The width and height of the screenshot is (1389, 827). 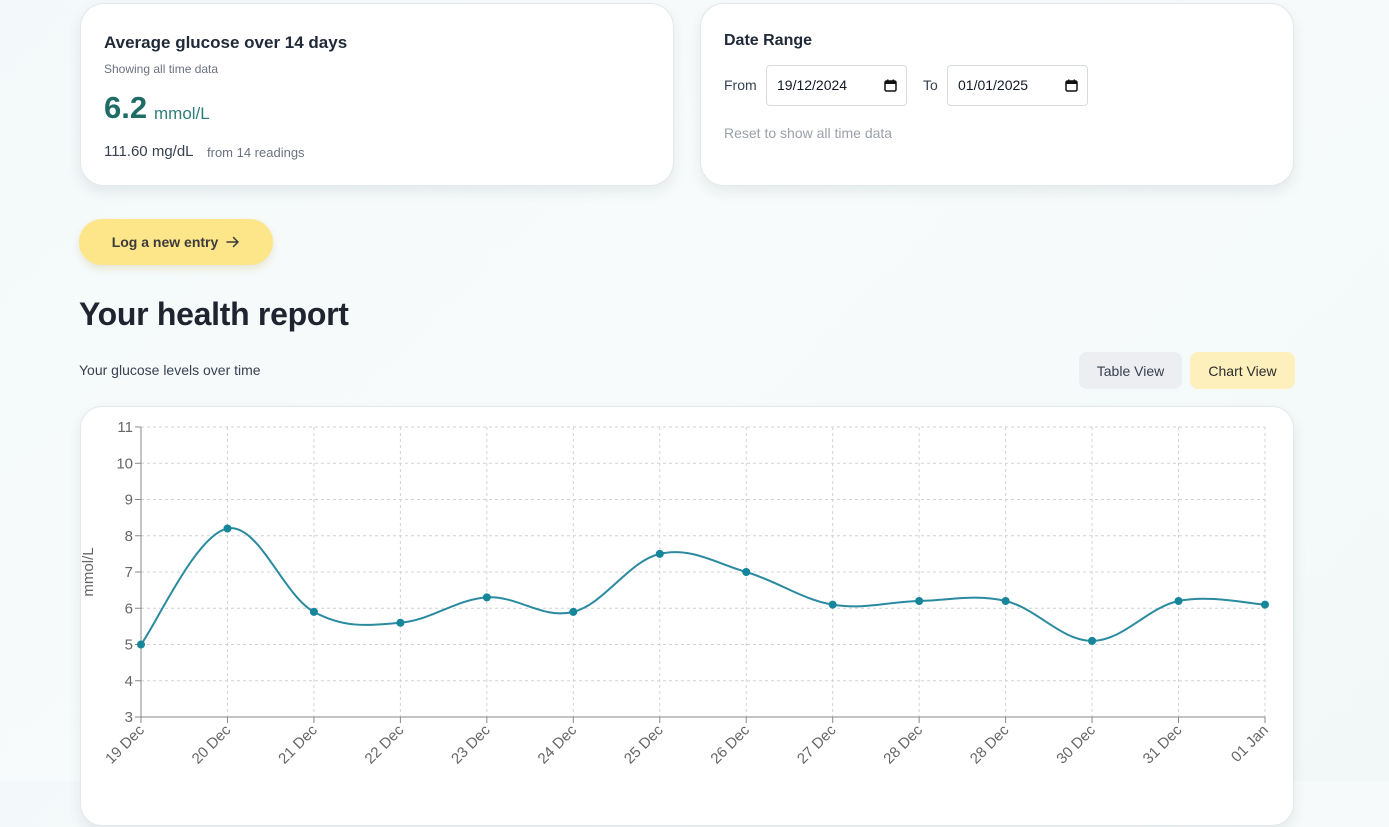 What do you see at coordinates (558, 744) in the screenshot?
I see `x-tick-label: 24 Dec` at bounding box center [558, 744].